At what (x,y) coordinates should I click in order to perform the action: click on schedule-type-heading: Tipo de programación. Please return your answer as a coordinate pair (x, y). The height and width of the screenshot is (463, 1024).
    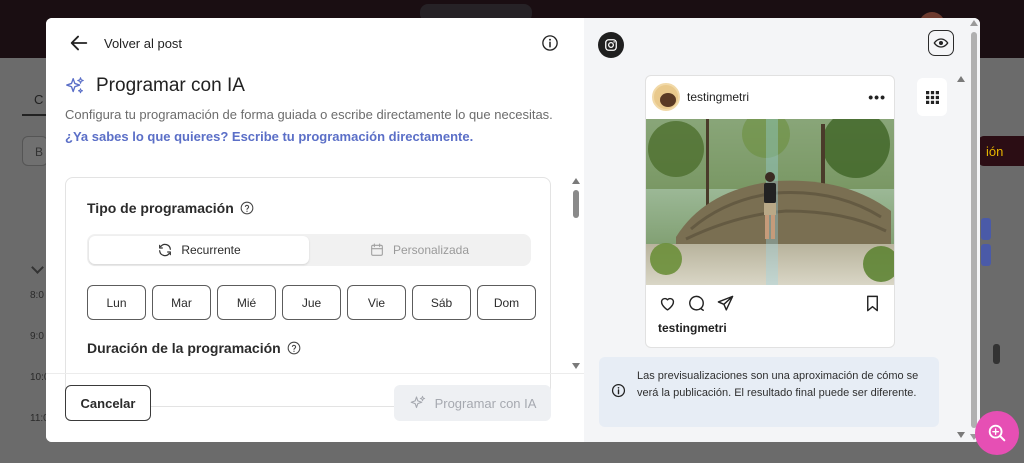
    Looking at the image, I should click on (170, 208).